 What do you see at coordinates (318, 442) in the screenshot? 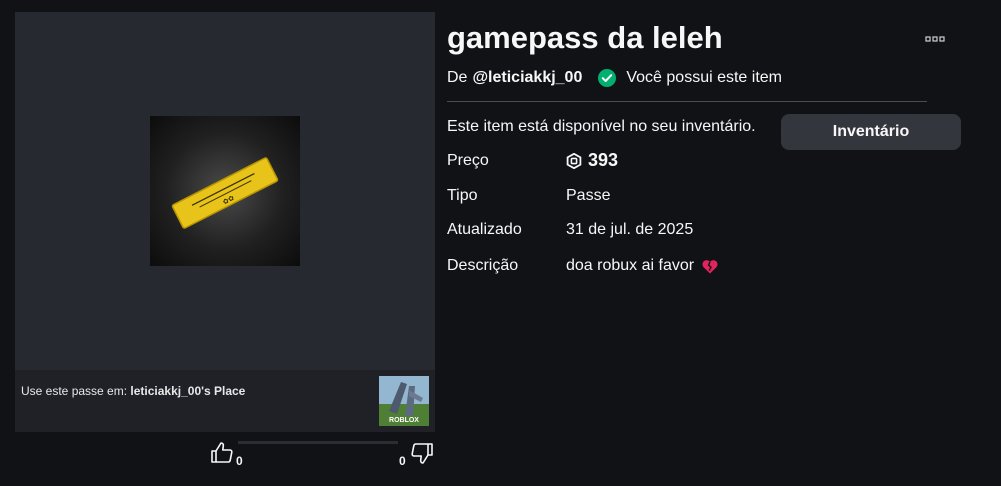
I see `vote-ratio-bar` at bounding box center [318, 442].